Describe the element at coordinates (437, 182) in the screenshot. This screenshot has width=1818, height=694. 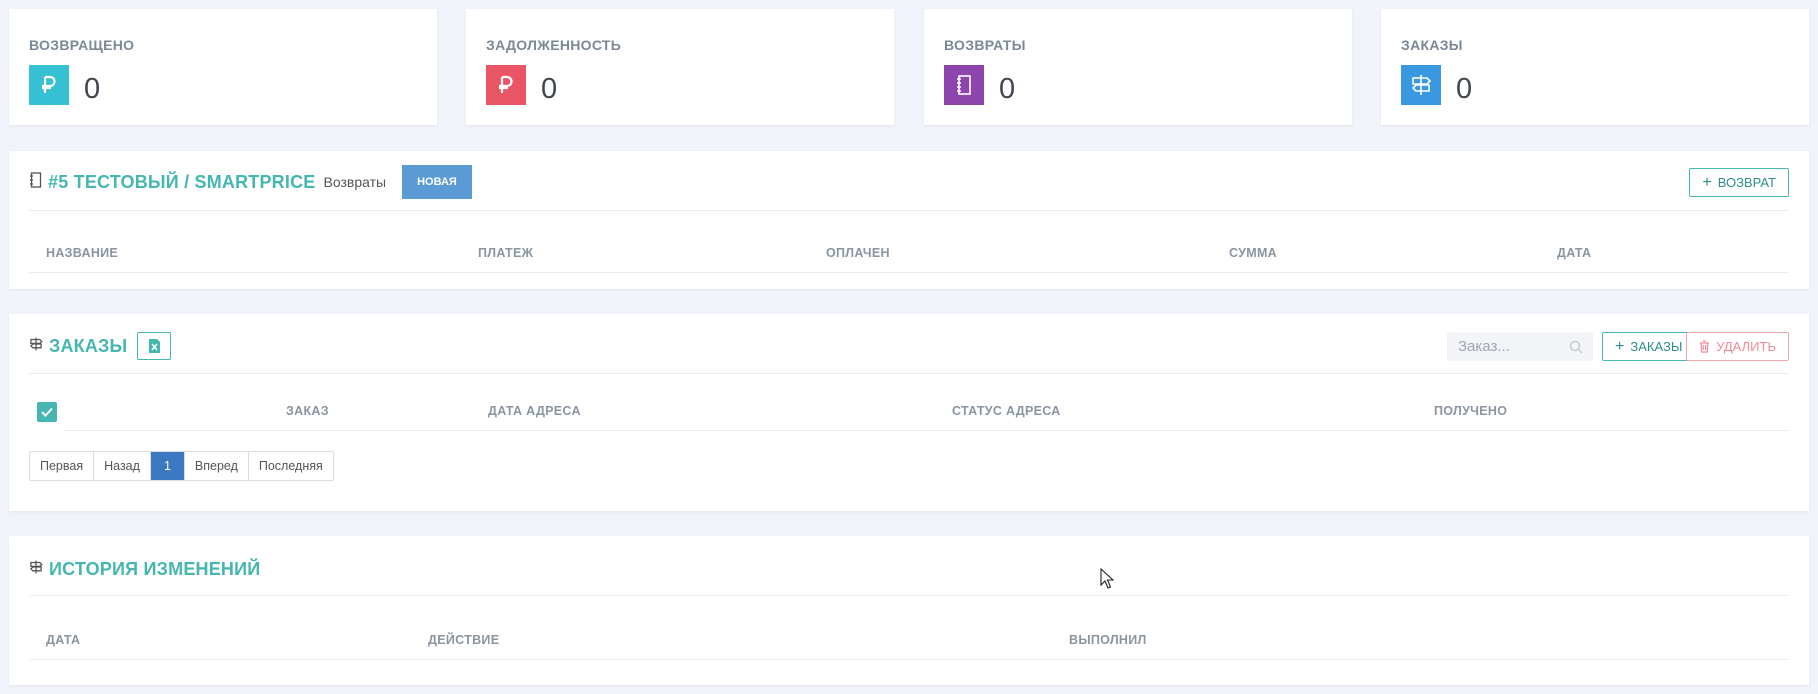
I see `status-badge: НОВАЯ` at that location.